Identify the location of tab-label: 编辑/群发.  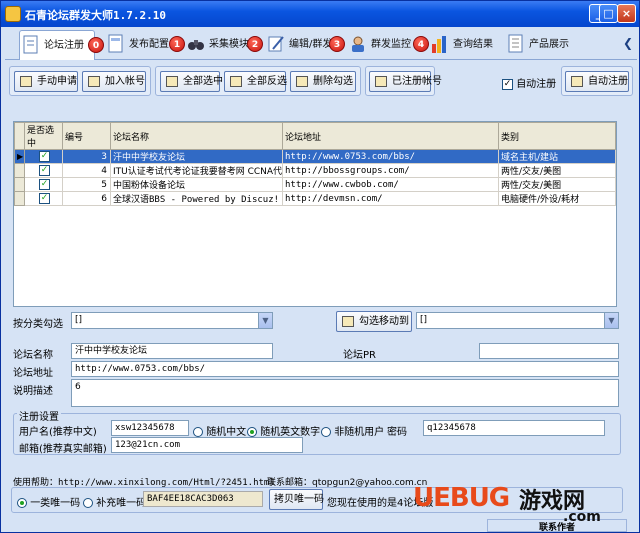
(311, 44).